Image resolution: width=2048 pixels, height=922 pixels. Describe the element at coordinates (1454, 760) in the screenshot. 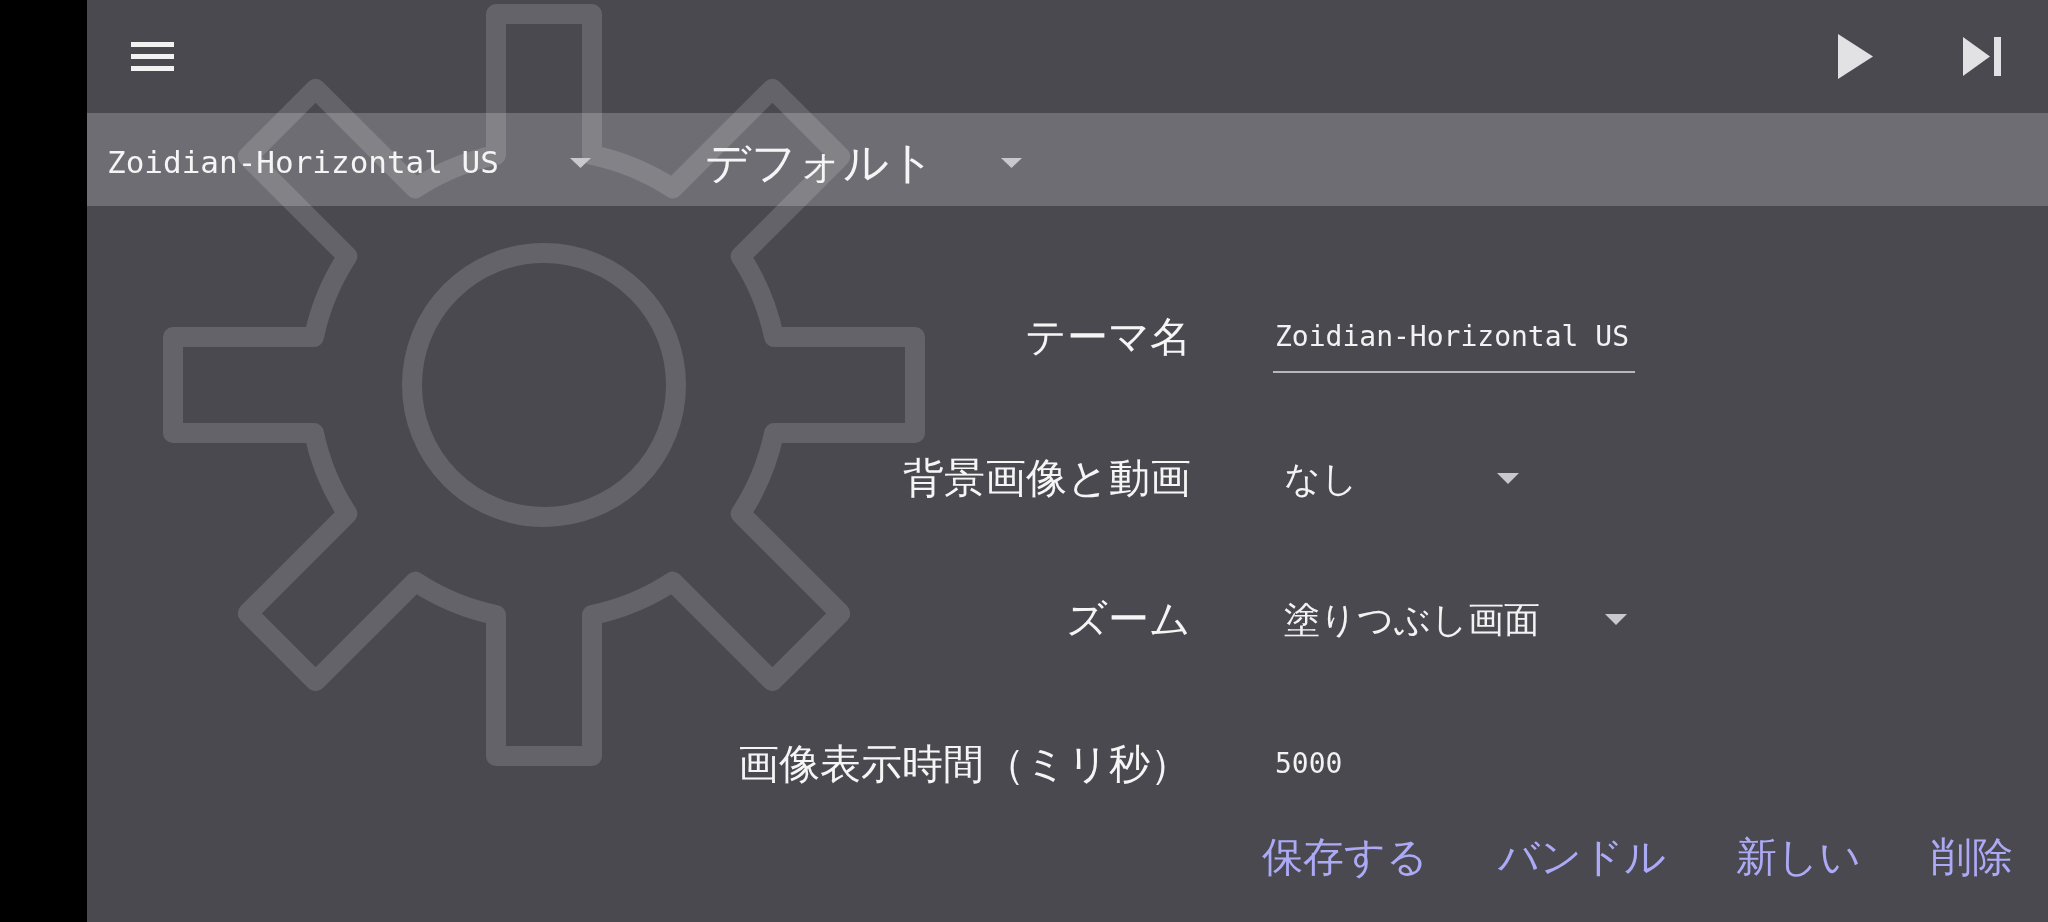

I see `text-field: 5000` at that location.